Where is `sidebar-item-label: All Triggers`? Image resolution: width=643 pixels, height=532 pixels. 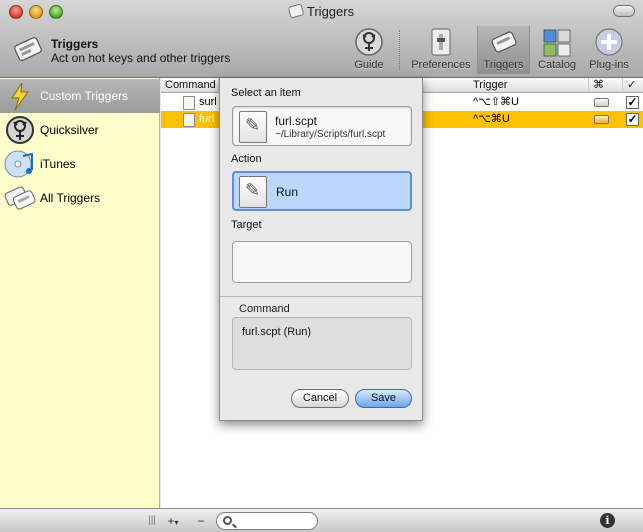 sidebar-item-label: All Triggers is located at coordinates (70, 198).